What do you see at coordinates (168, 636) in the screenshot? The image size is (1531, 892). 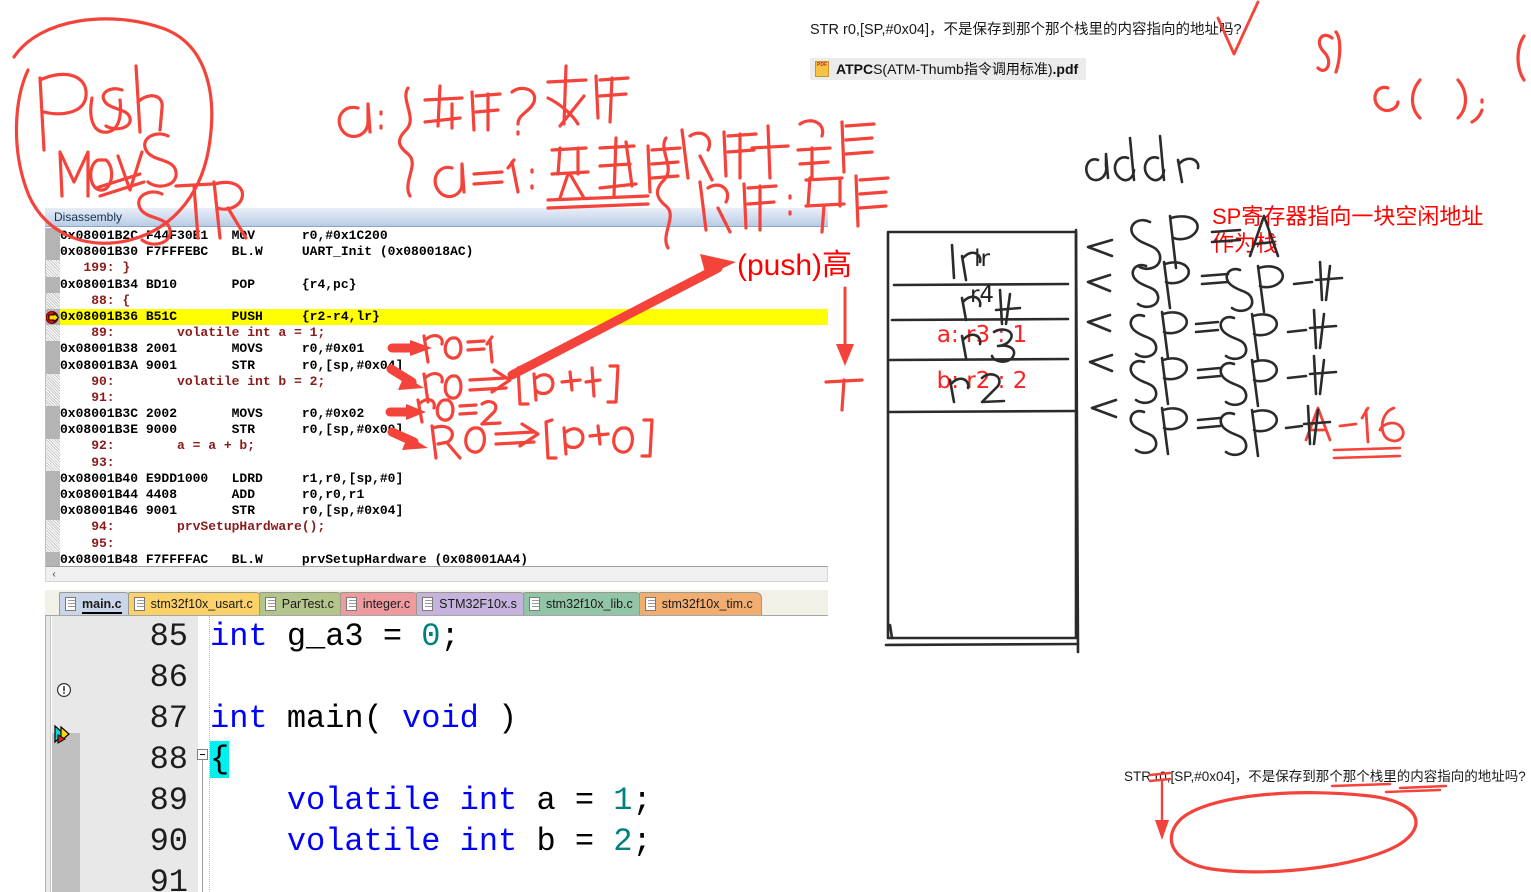 I see `editor-line-number: 85` at bounding box center [168, 636].